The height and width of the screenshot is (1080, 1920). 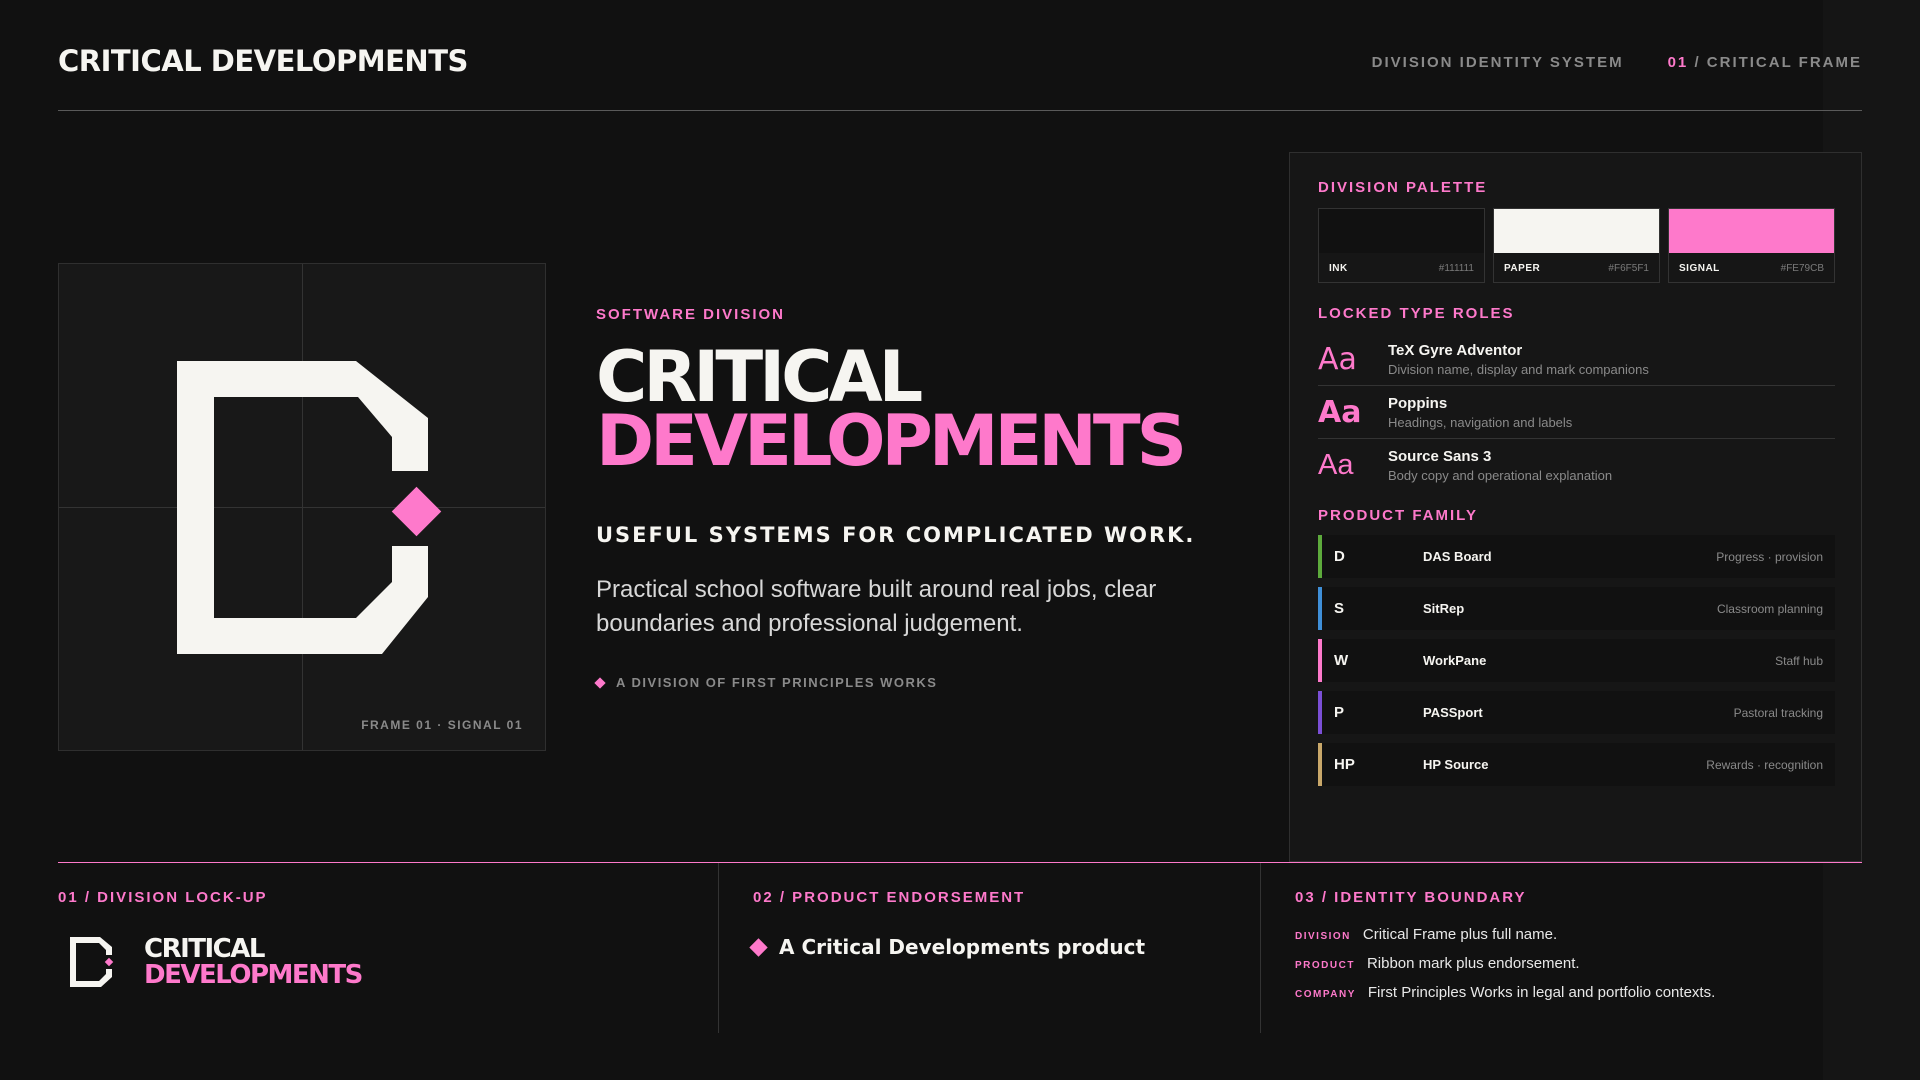 I want to click on boundary-label: DIVISION, so click(x=1323, y=936).